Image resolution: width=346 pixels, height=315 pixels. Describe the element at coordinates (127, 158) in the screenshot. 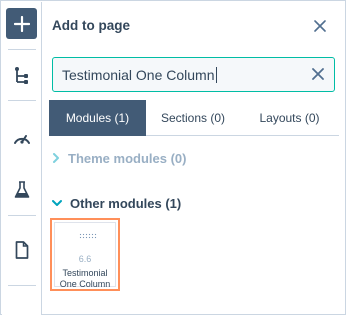

I see `theme-modules-label: Theme modules (0)` at that location.